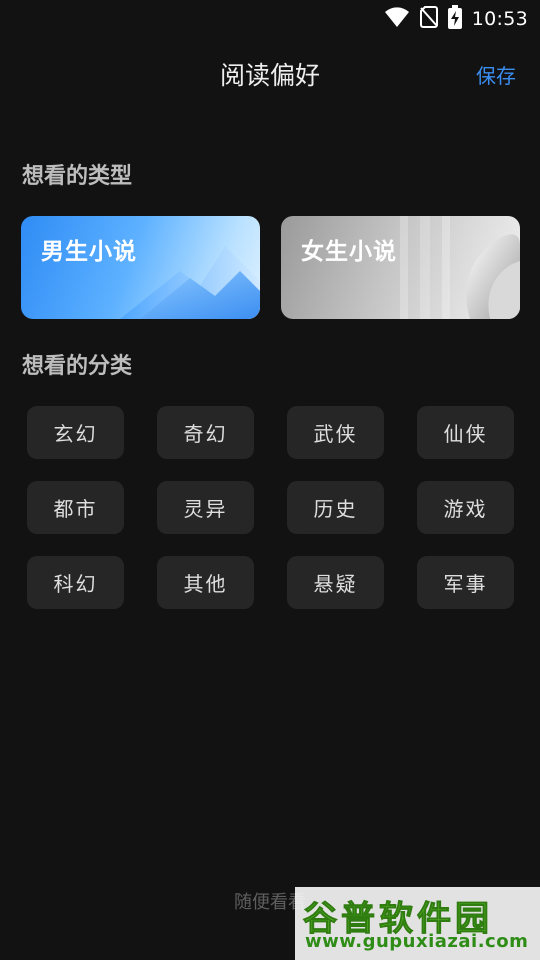 Image resolution: width=540 pixels, height=960 pixels. I want to click on watermark: 谷普软件园 www.gupuxiazai.com, so click(417, 923).